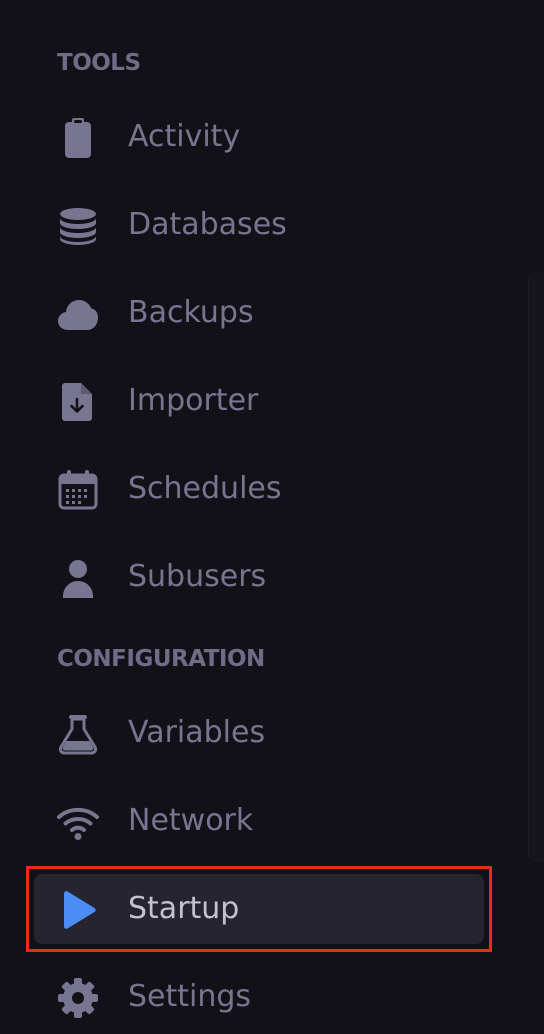 The image size is (544, 1034). Describe the element at coordinates (184, 908) in the screenshot. I see `sidebar-item-label: Startup` at that location.